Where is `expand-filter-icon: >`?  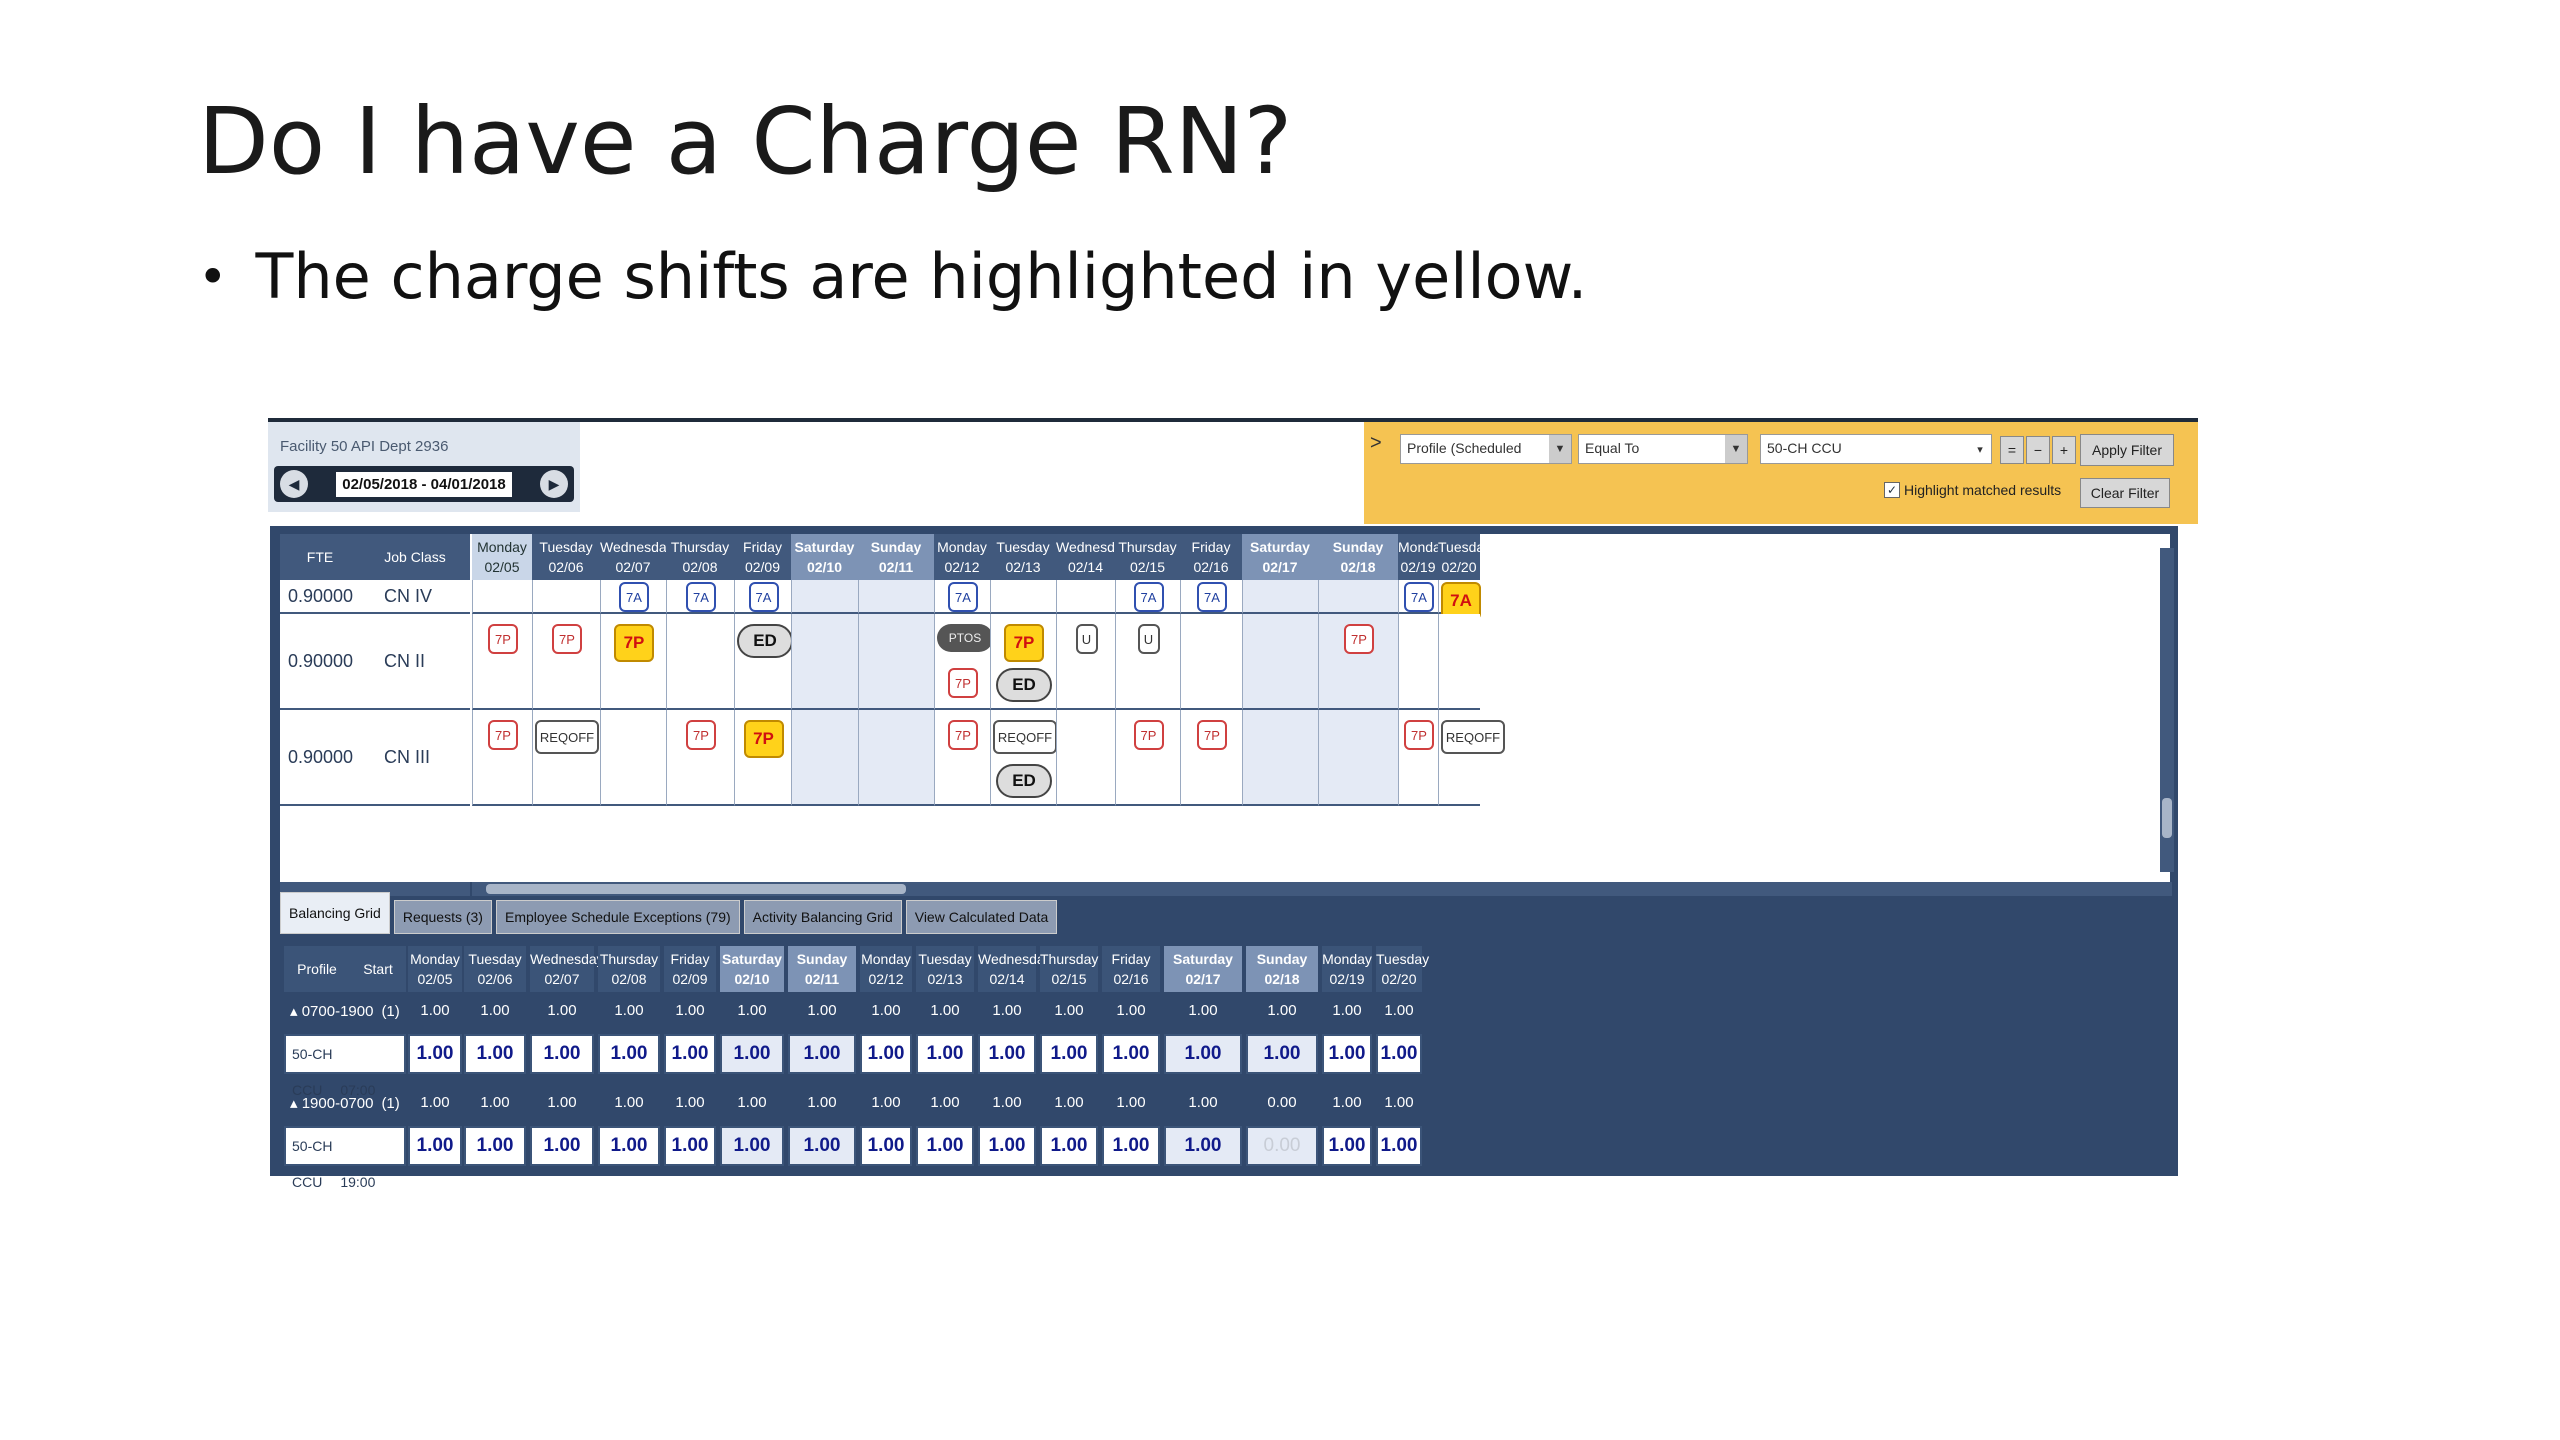
expand-filter-icon: > is located at coordinates (1376, 443).